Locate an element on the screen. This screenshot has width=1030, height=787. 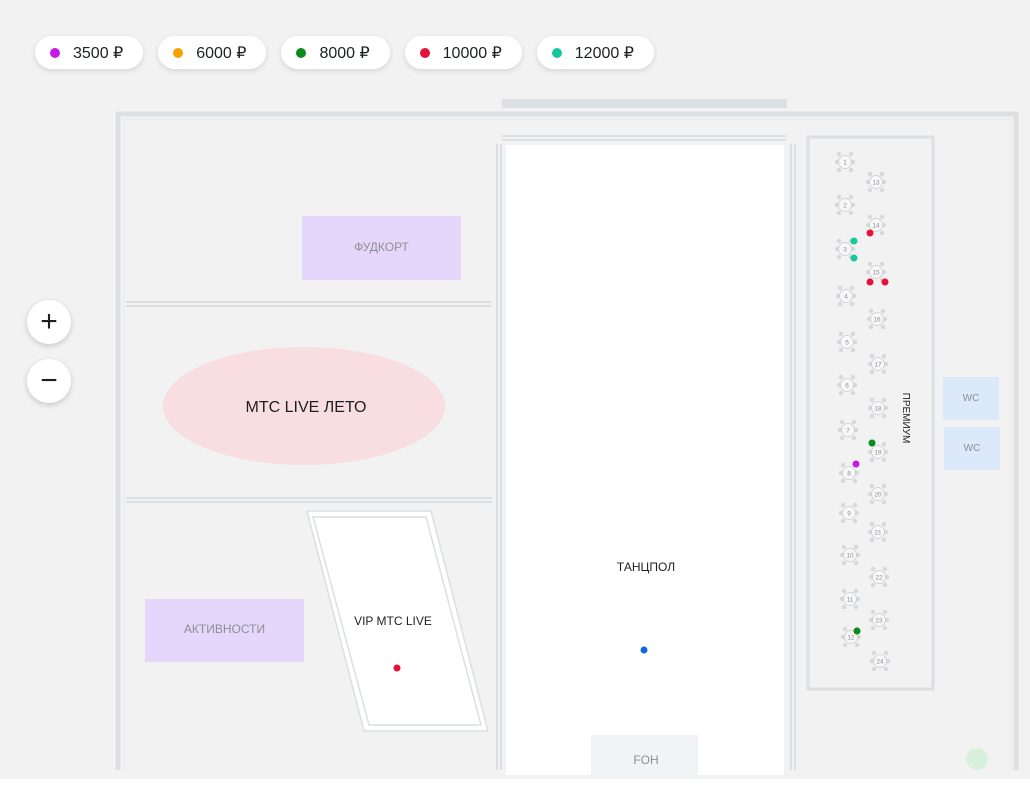
legend-item-8000: 8000 ₽ is located at coordinates (335, 52).